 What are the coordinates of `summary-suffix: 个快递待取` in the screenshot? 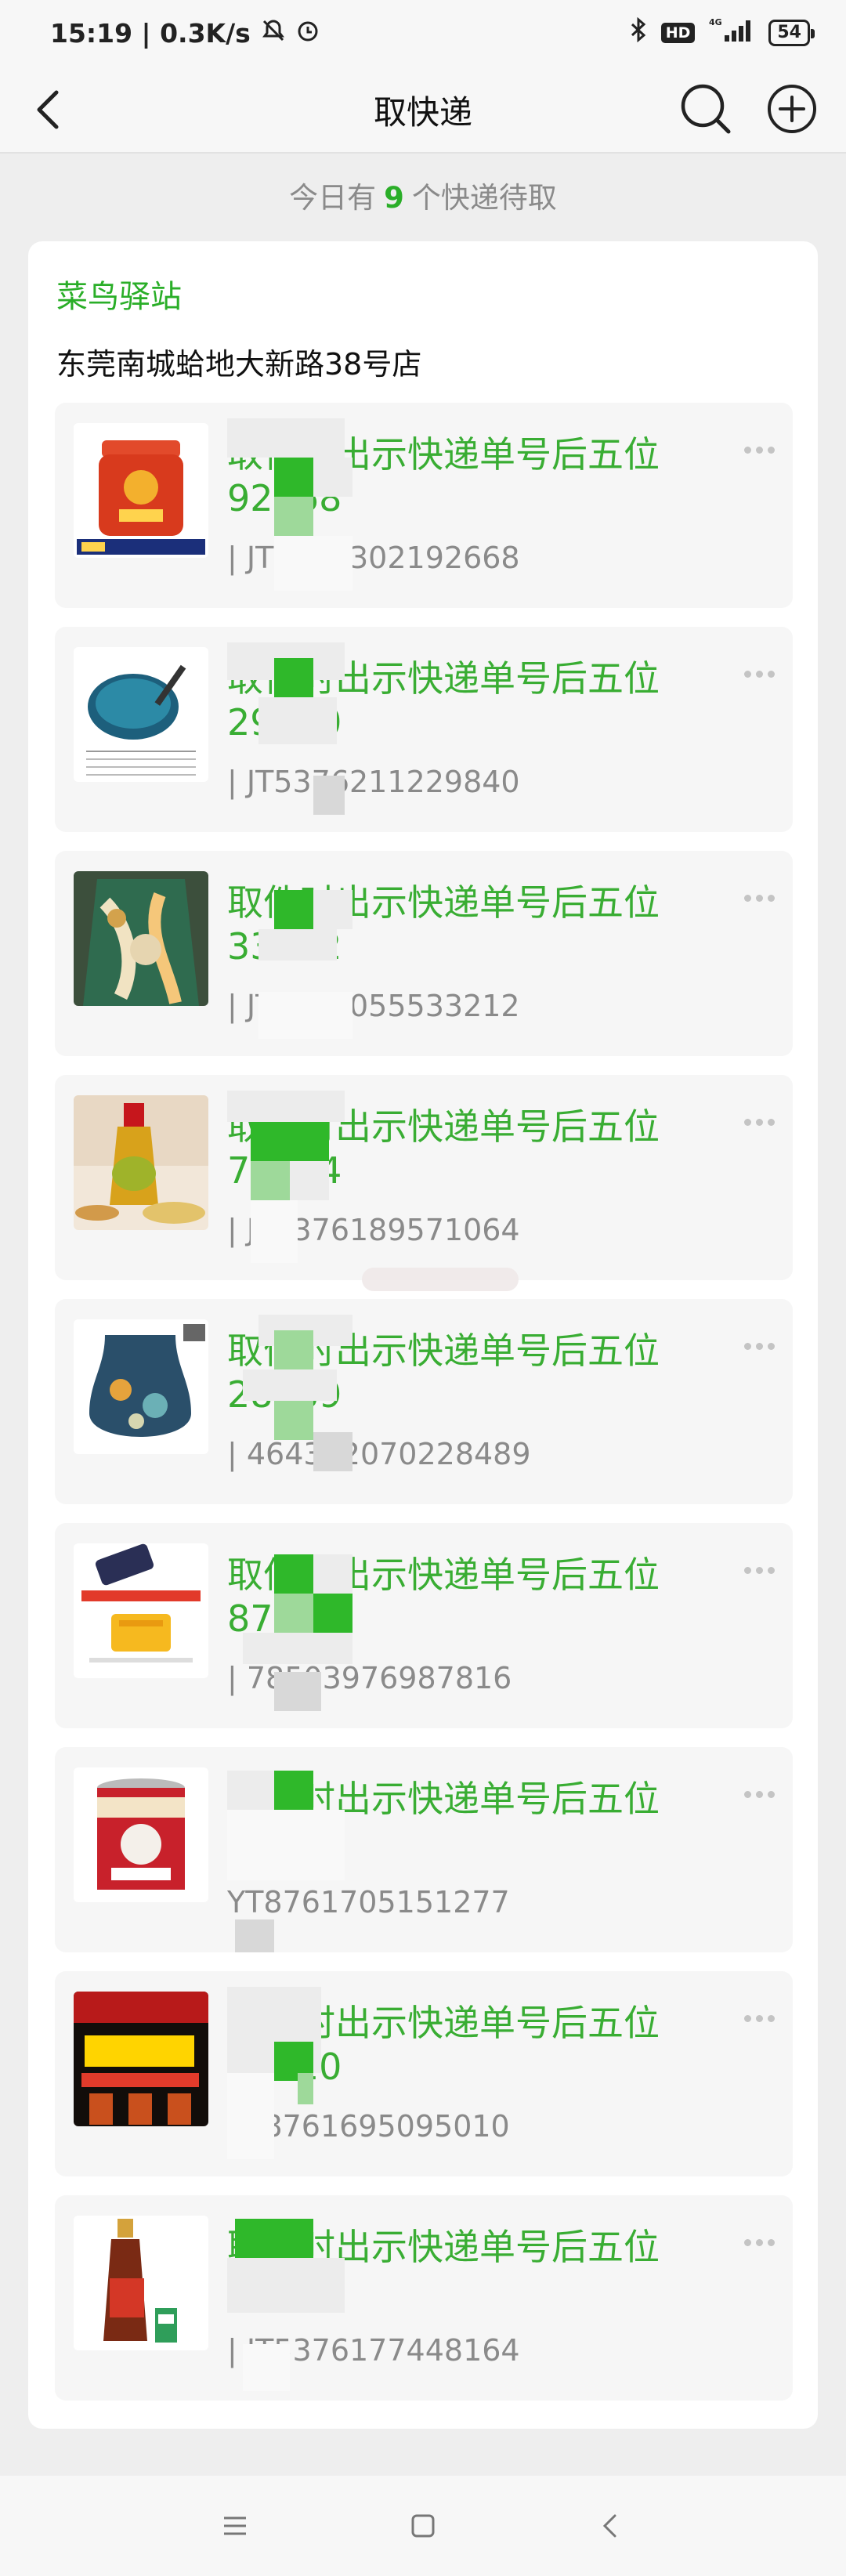 It's located at (484, 198).